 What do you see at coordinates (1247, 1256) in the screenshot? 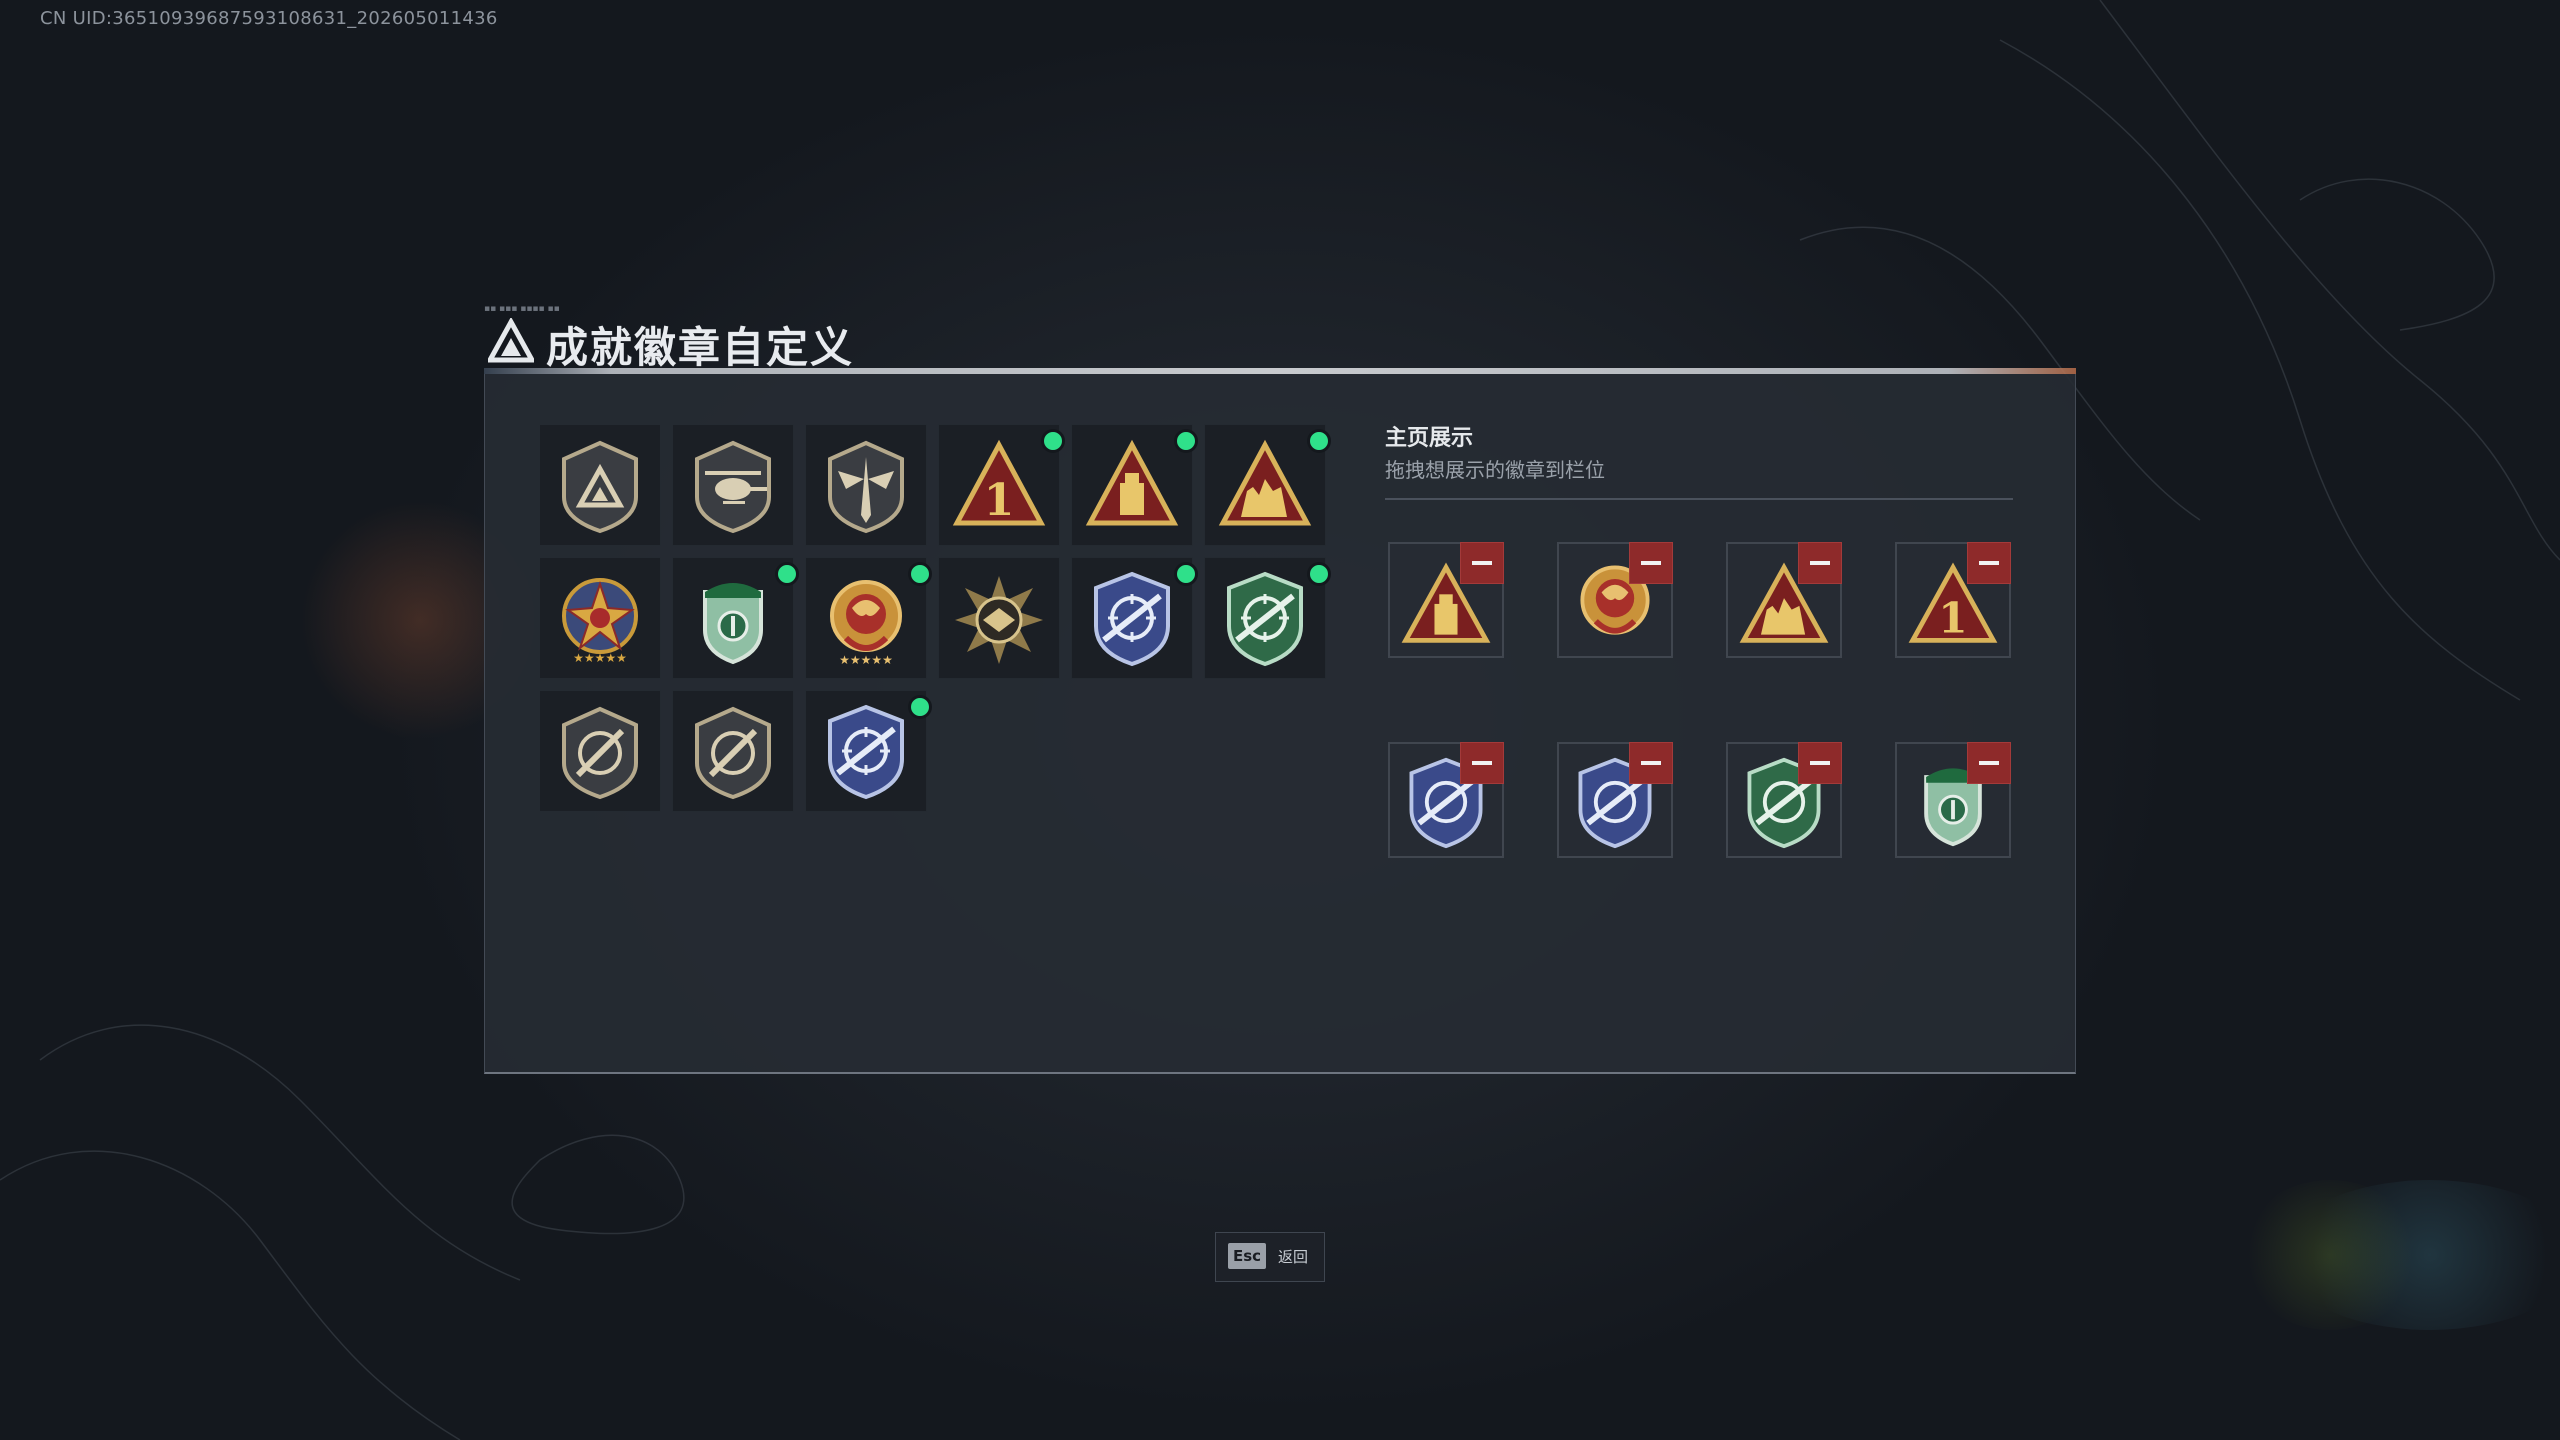
I see `esc-key-icon: Esc` at bounding box center [1247, 1256].